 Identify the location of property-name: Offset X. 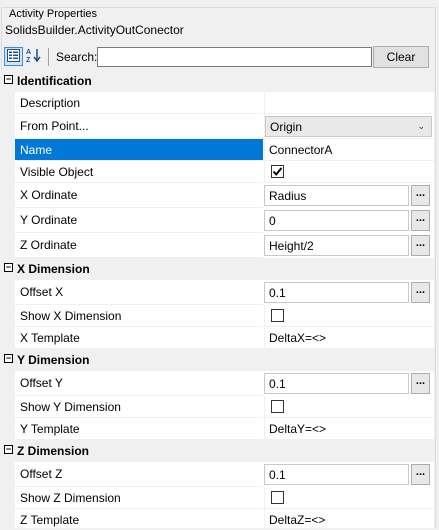
(139, 292).